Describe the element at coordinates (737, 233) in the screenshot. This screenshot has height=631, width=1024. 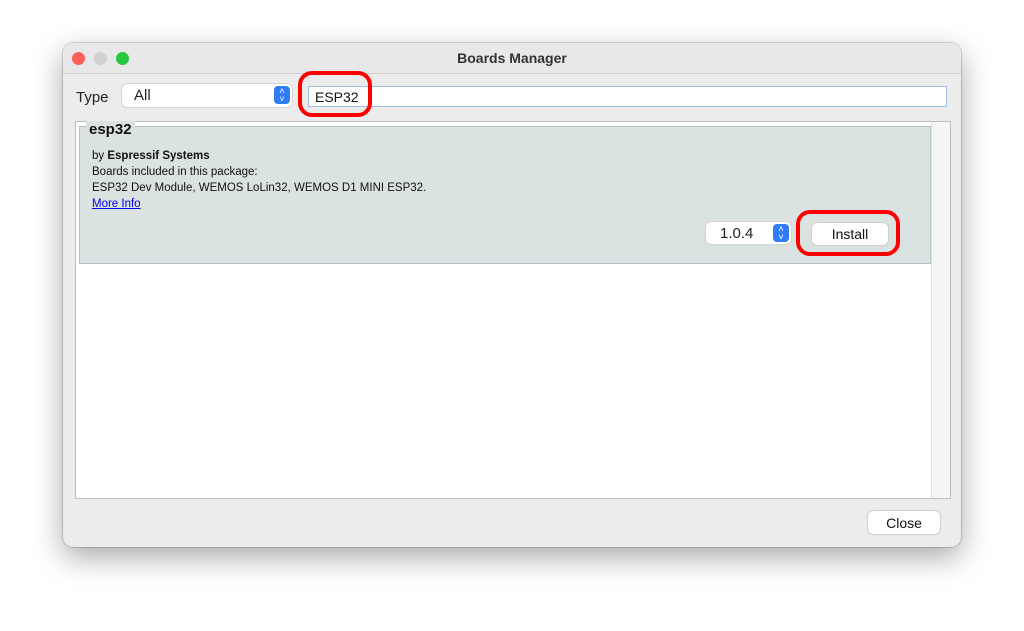
I see `version-value: 1.0.4` at that location.